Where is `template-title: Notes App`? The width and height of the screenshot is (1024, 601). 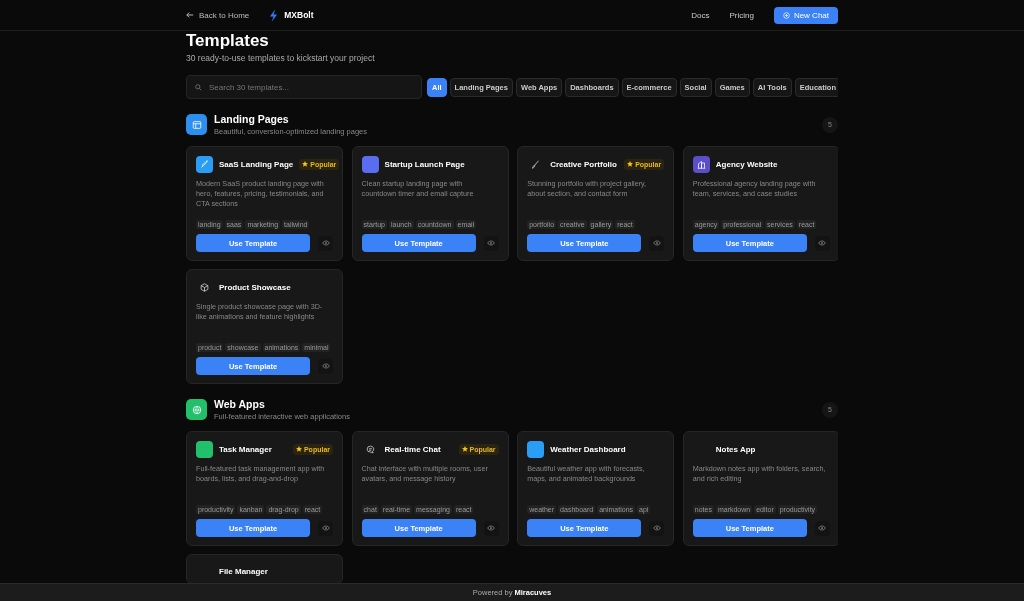 template-title: Notes App is located at coordinates (736, 449).